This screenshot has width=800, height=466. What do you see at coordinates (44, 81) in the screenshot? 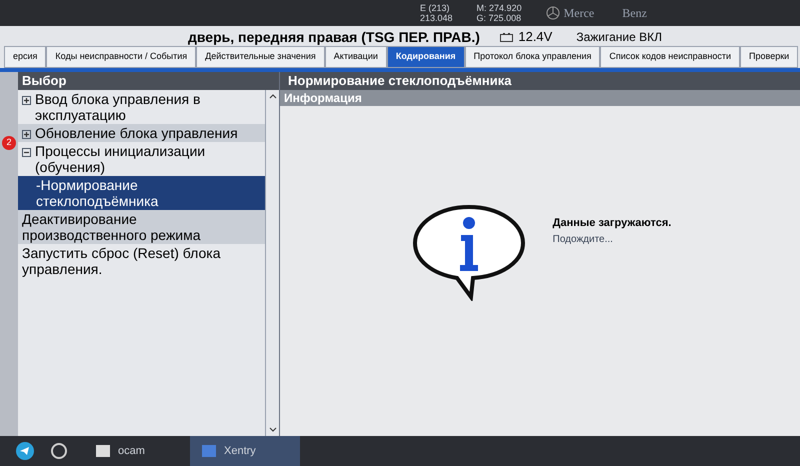
I see `panel-title: Выбор` at bounding box center [44, 81].